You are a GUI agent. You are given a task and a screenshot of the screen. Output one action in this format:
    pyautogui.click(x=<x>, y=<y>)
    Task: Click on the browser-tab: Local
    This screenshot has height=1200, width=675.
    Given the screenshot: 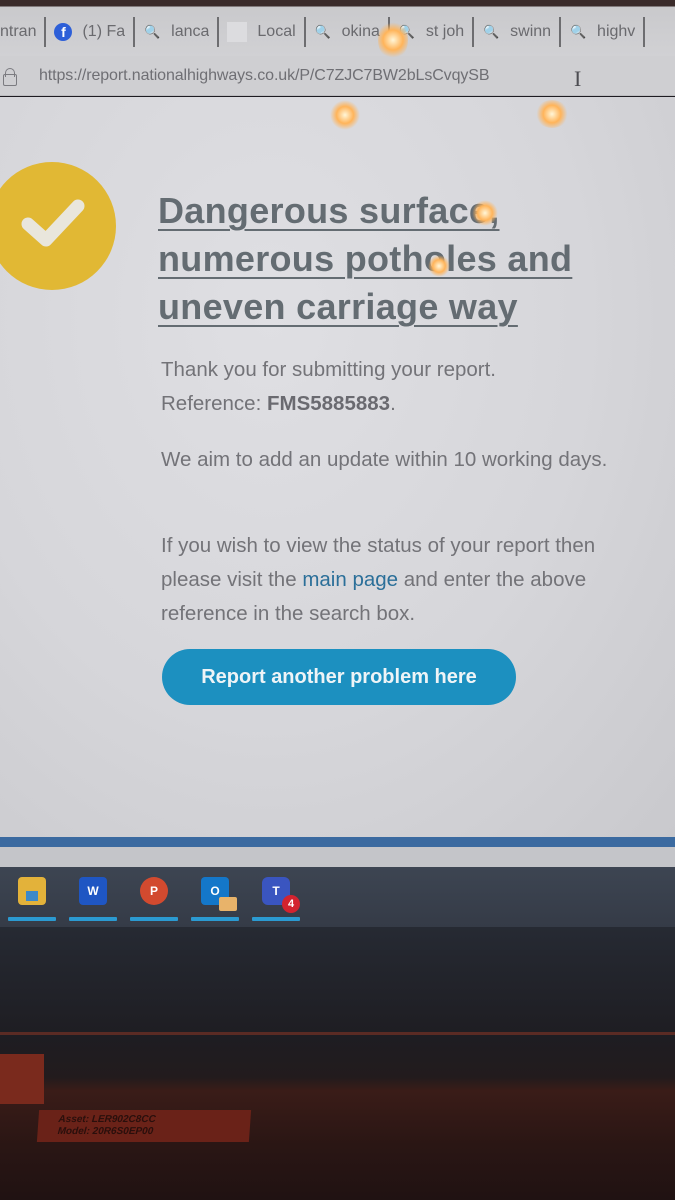 What is the action you would take?
    pyautogui.click(x=262, y=32)
    